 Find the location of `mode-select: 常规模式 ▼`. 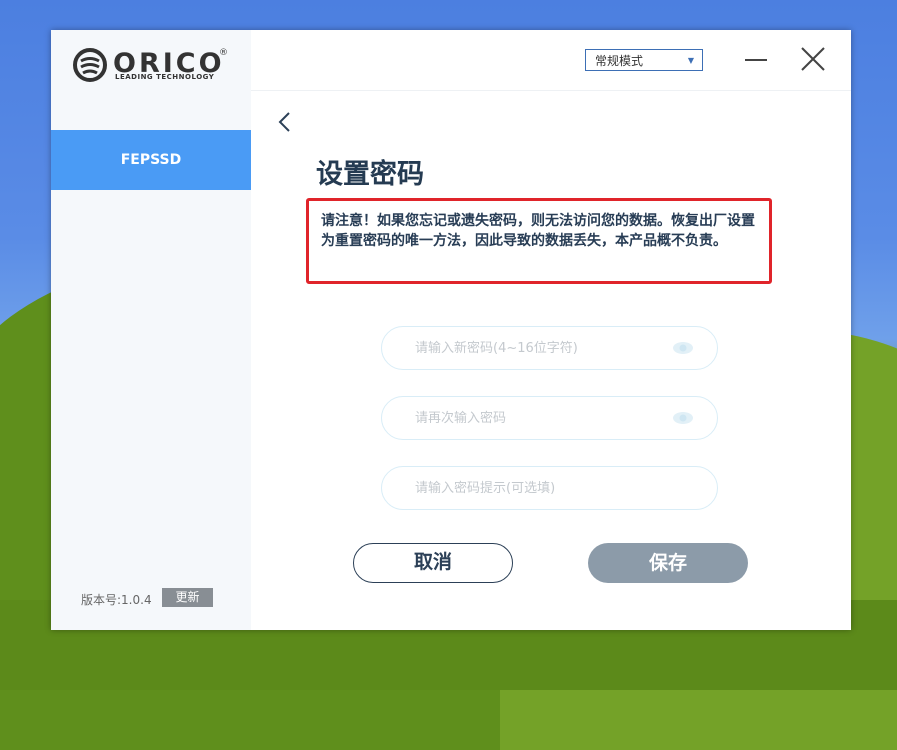

mode-select: 常规模式 ▼ is located at coordinates (644, 60).